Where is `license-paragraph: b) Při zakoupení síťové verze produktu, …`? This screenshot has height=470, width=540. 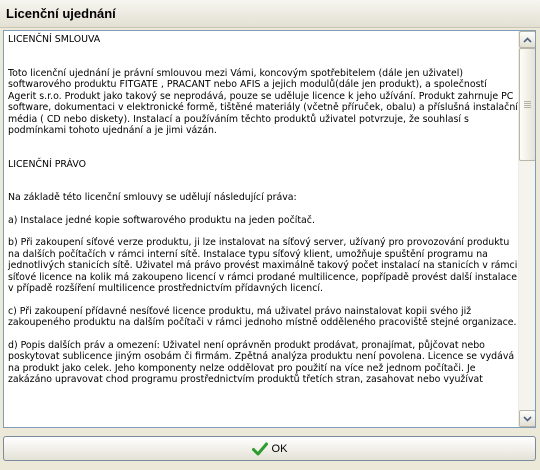
license-paragraph: b) Při zakoupení síťové verze produktu, … is located at coordinates (263, 265).